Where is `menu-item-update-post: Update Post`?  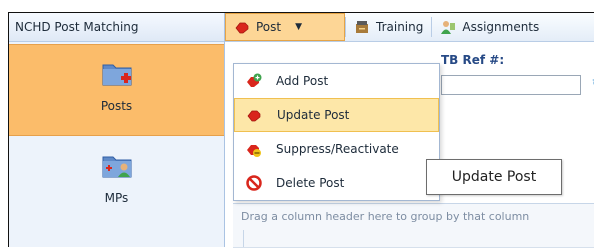
menu-item-update-post: Update Post is located at coordinates (336, 115).